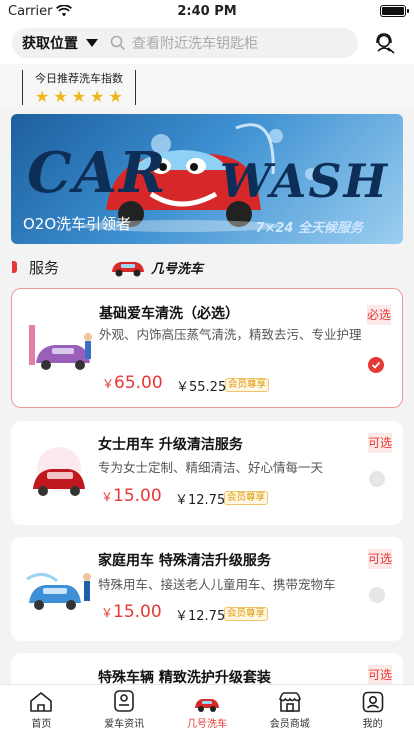 This screenshot has height=736, width=414. What do you see at coordinates (58, 591) in the screenshot?
I see `service-image-family` at bounding box center [58, 591].